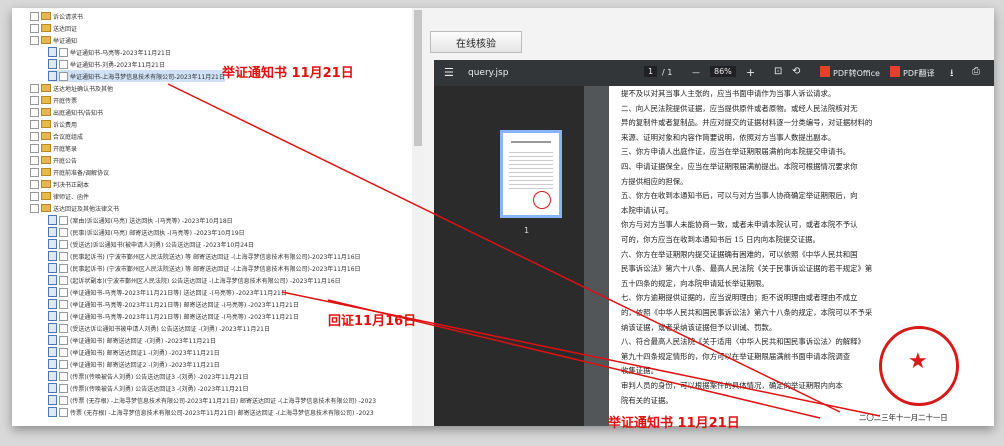 This screenshot has width=1004, height=446. What do you see at coordinates (53, 28) in the screenshot?
I see `tree-folder: 送达回证` at bounding box center [53, 28].